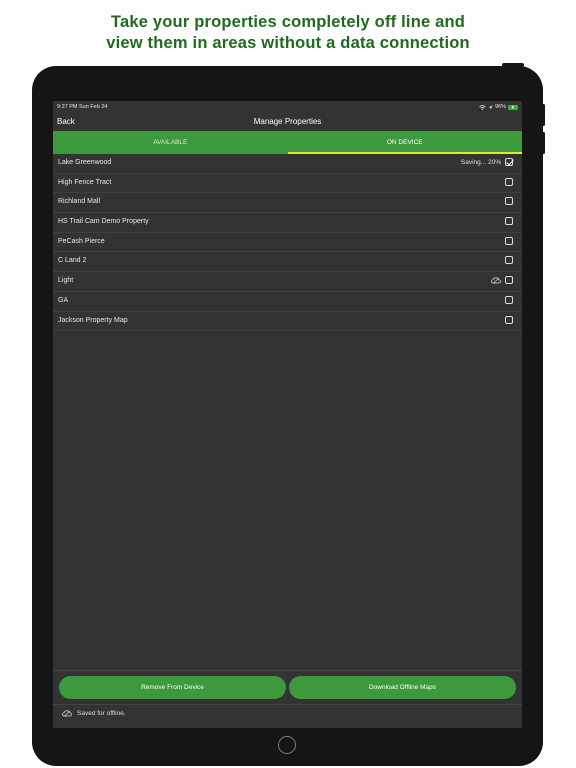 Image resolution: width=576 pixels, height=768 pixels. I want to click on list-item: High Fence Tract, so click(287, 184).